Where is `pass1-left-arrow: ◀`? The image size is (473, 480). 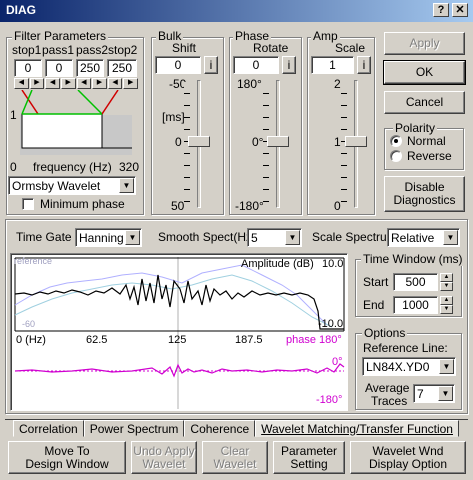 pass1-left-arrow: ◀ is located at coordinates (52, 83).